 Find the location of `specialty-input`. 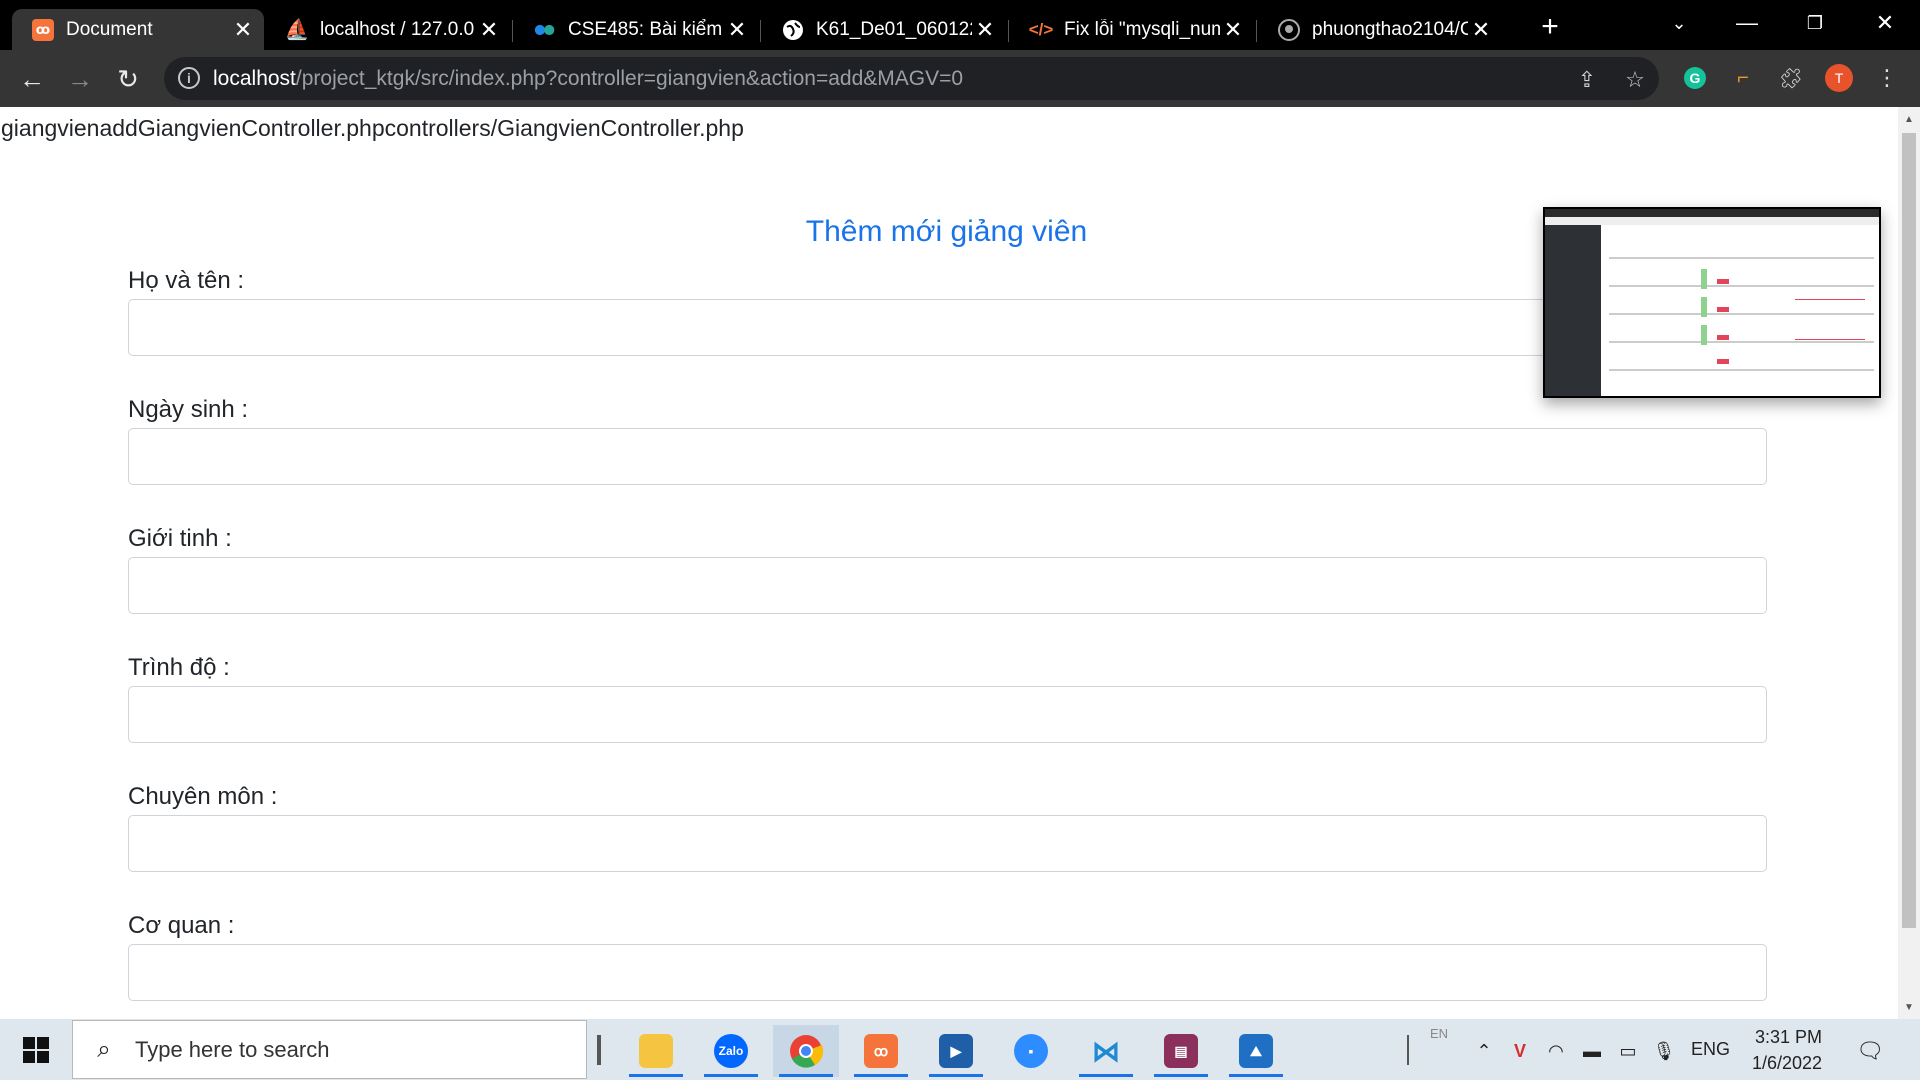

specialty-input is located at coordinates (947, 843).